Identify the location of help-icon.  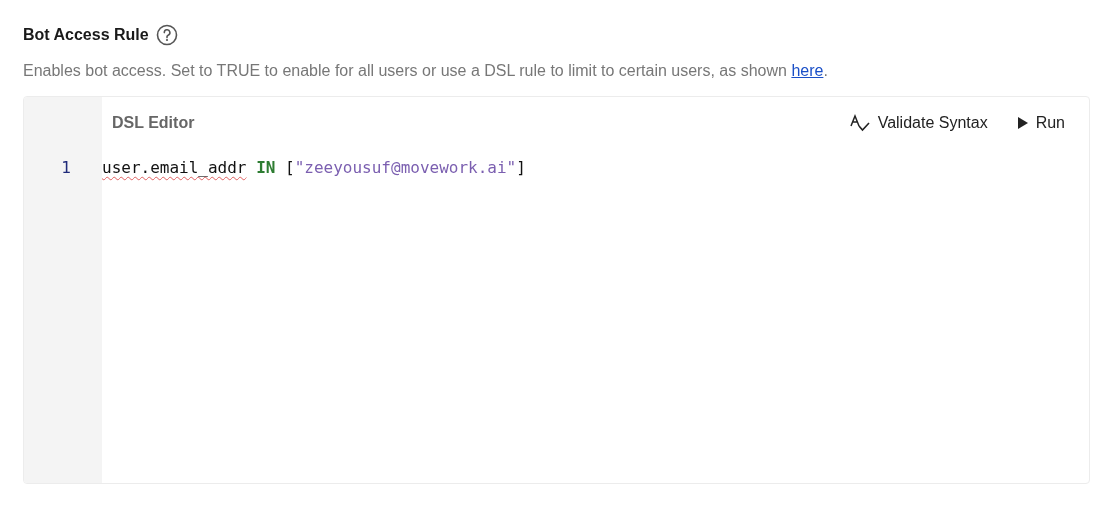
(166, 35).